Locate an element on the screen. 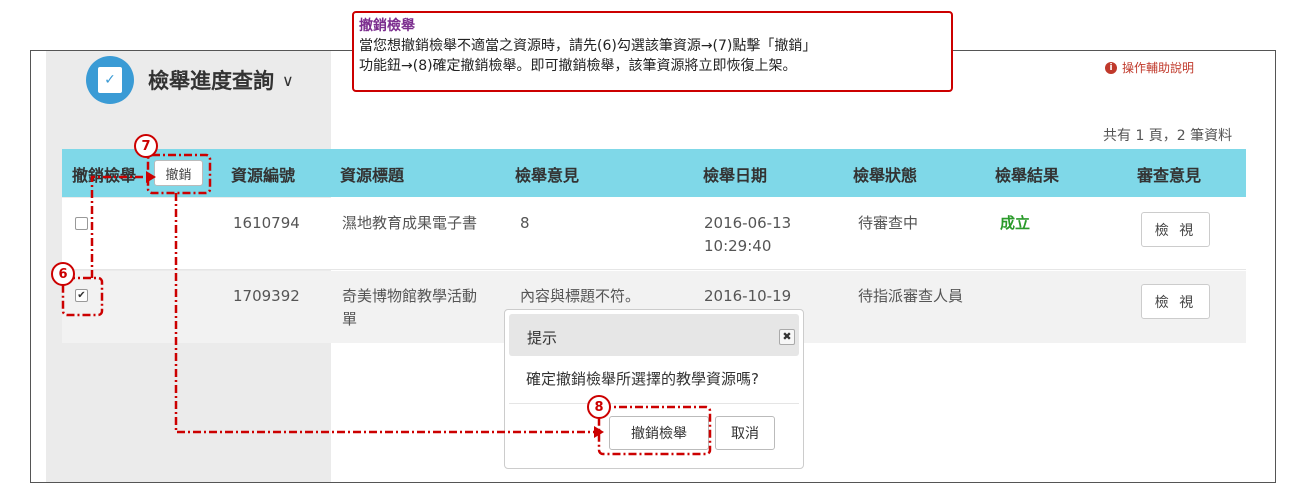 The image size is (1304, 501). step8-highlight is located at coordinates (654, 430).